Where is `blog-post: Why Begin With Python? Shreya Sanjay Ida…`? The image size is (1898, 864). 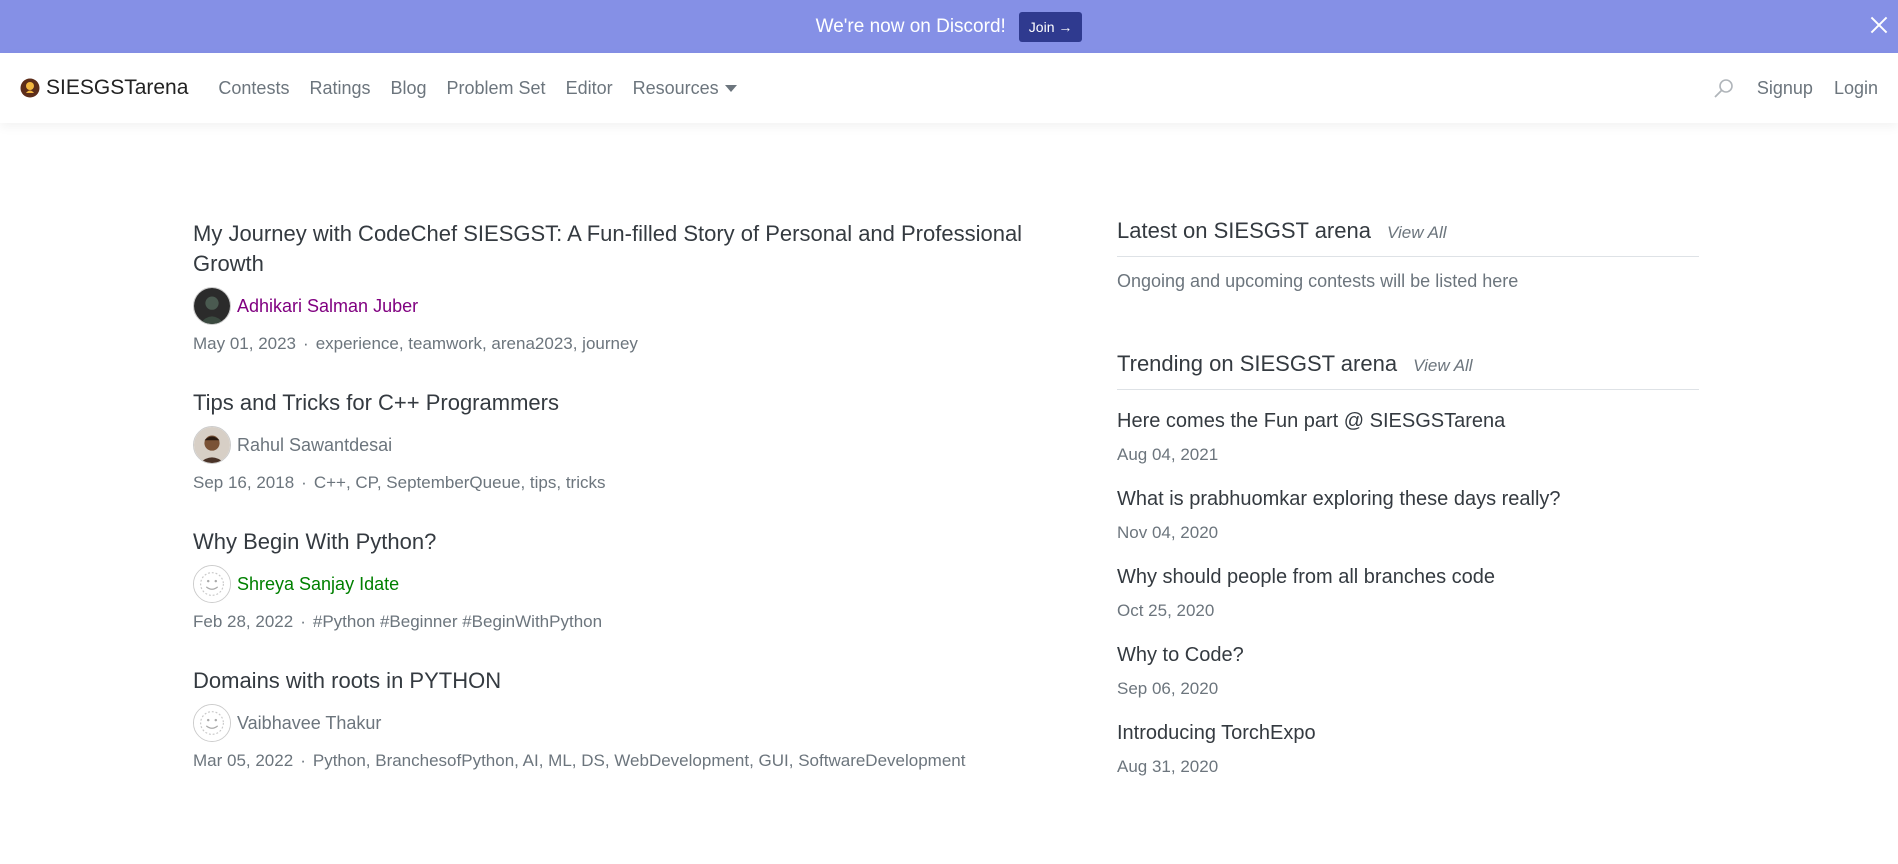 blog-post: Why Begin With Python? Shreya Sanjay Ida… is located at coordinates (618, 579).